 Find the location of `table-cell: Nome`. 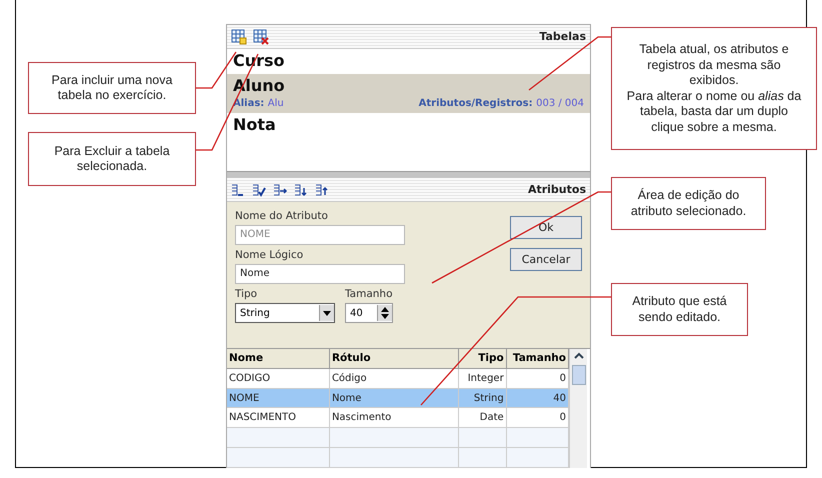

table-cell: Nome is located at coordinates (393, 398).